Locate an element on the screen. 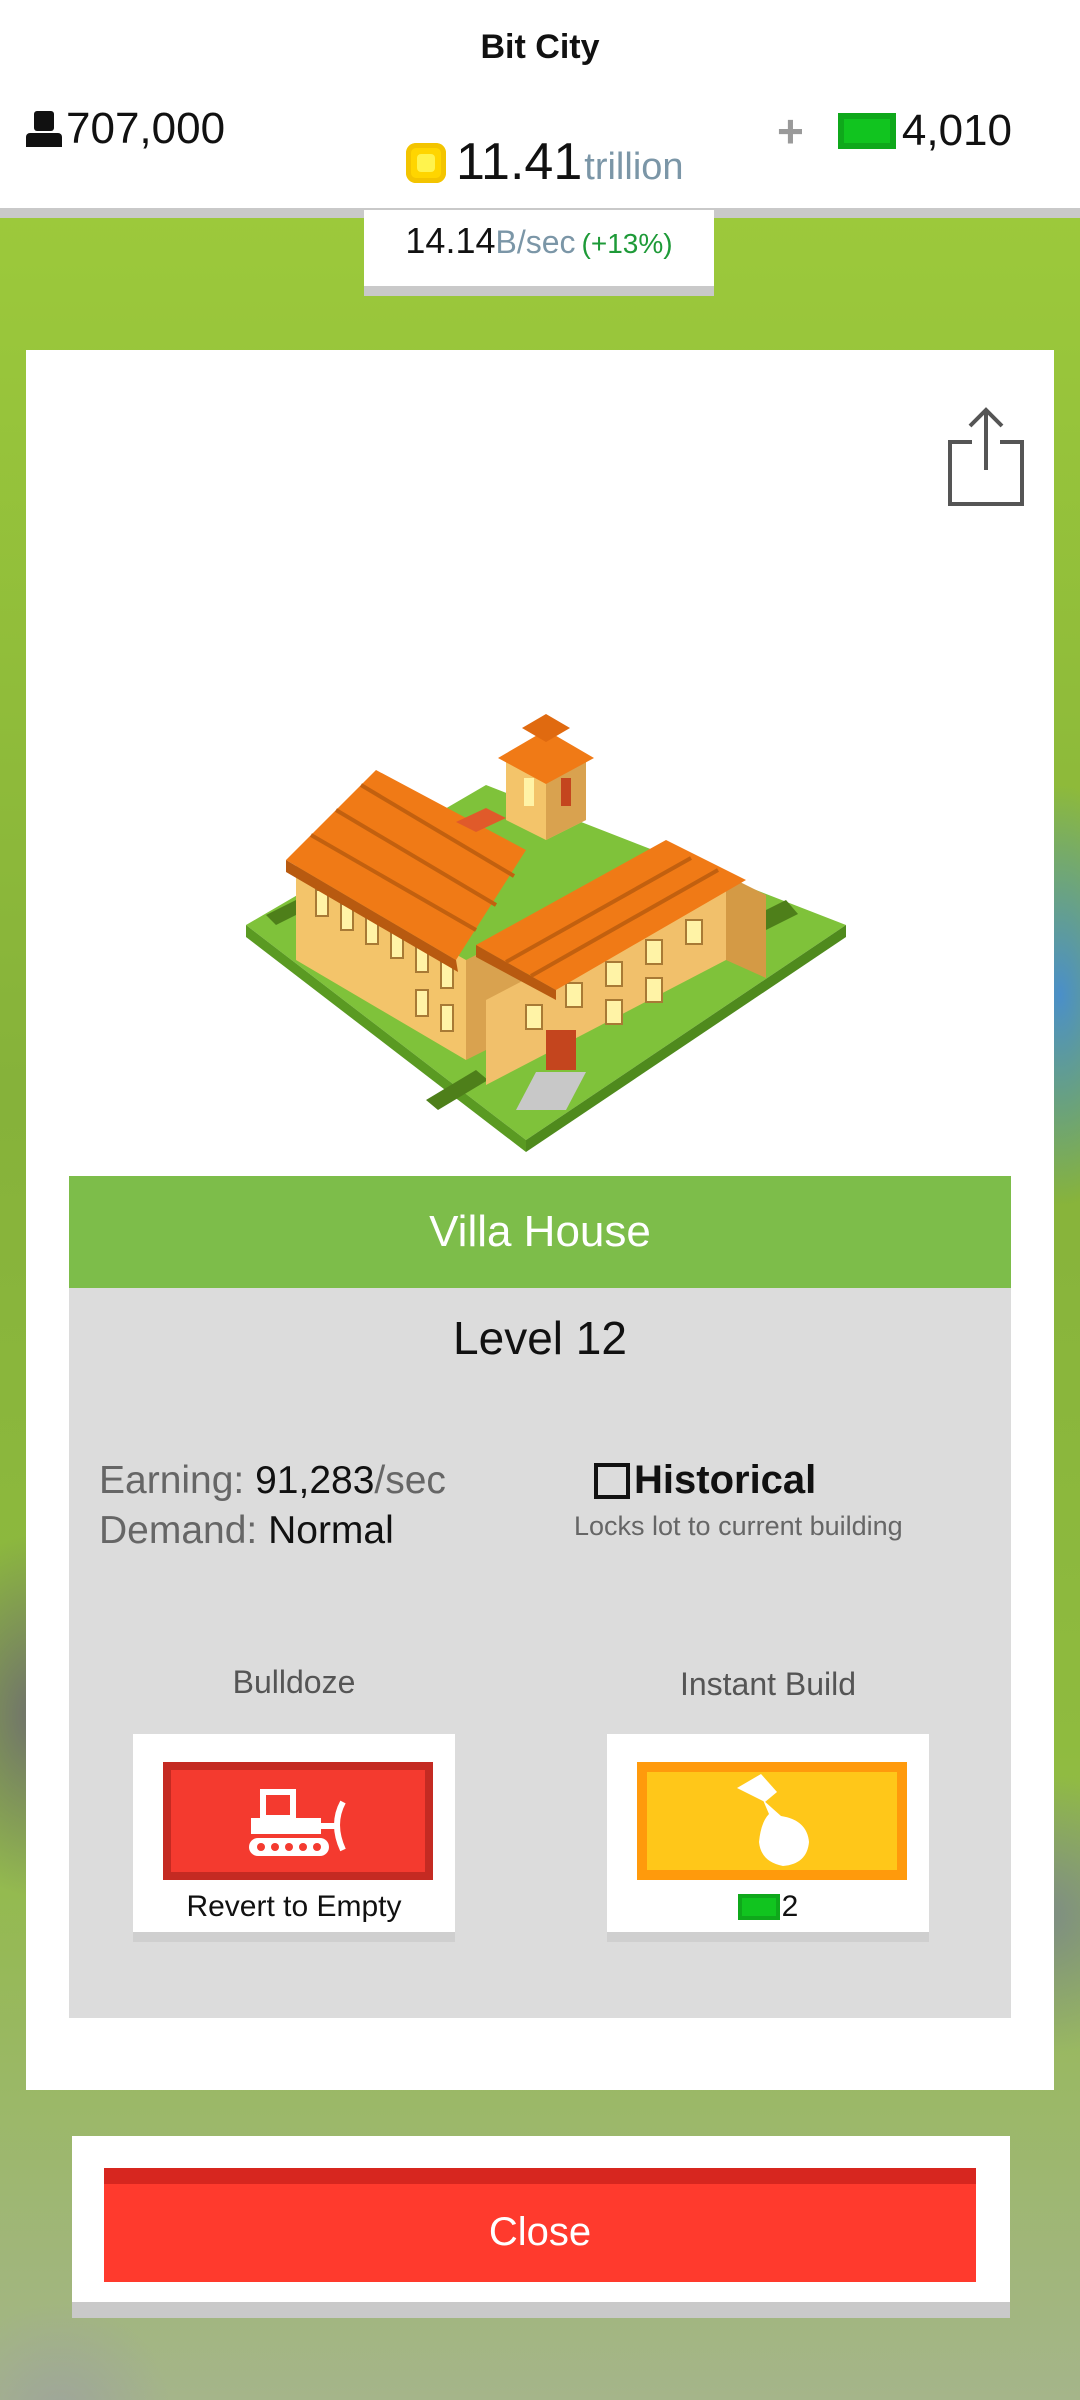 The height and width of the screenshot is (2400, 1080). bulldozer-icon is located at coordinates (297, 1822).